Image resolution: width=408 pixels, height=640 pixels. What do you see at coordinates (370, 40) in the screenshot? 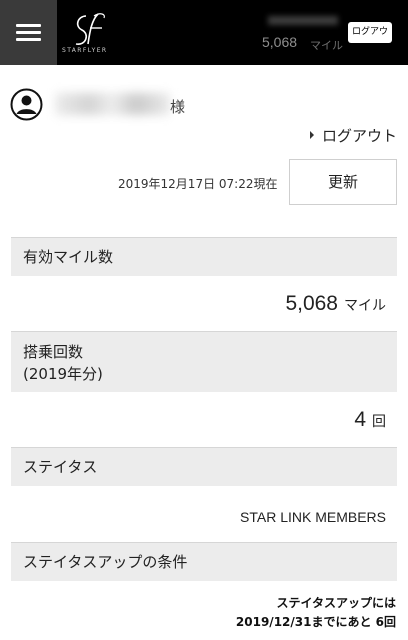
I see `header-logout-button: ログアウト` at bounding box center [370, 40].